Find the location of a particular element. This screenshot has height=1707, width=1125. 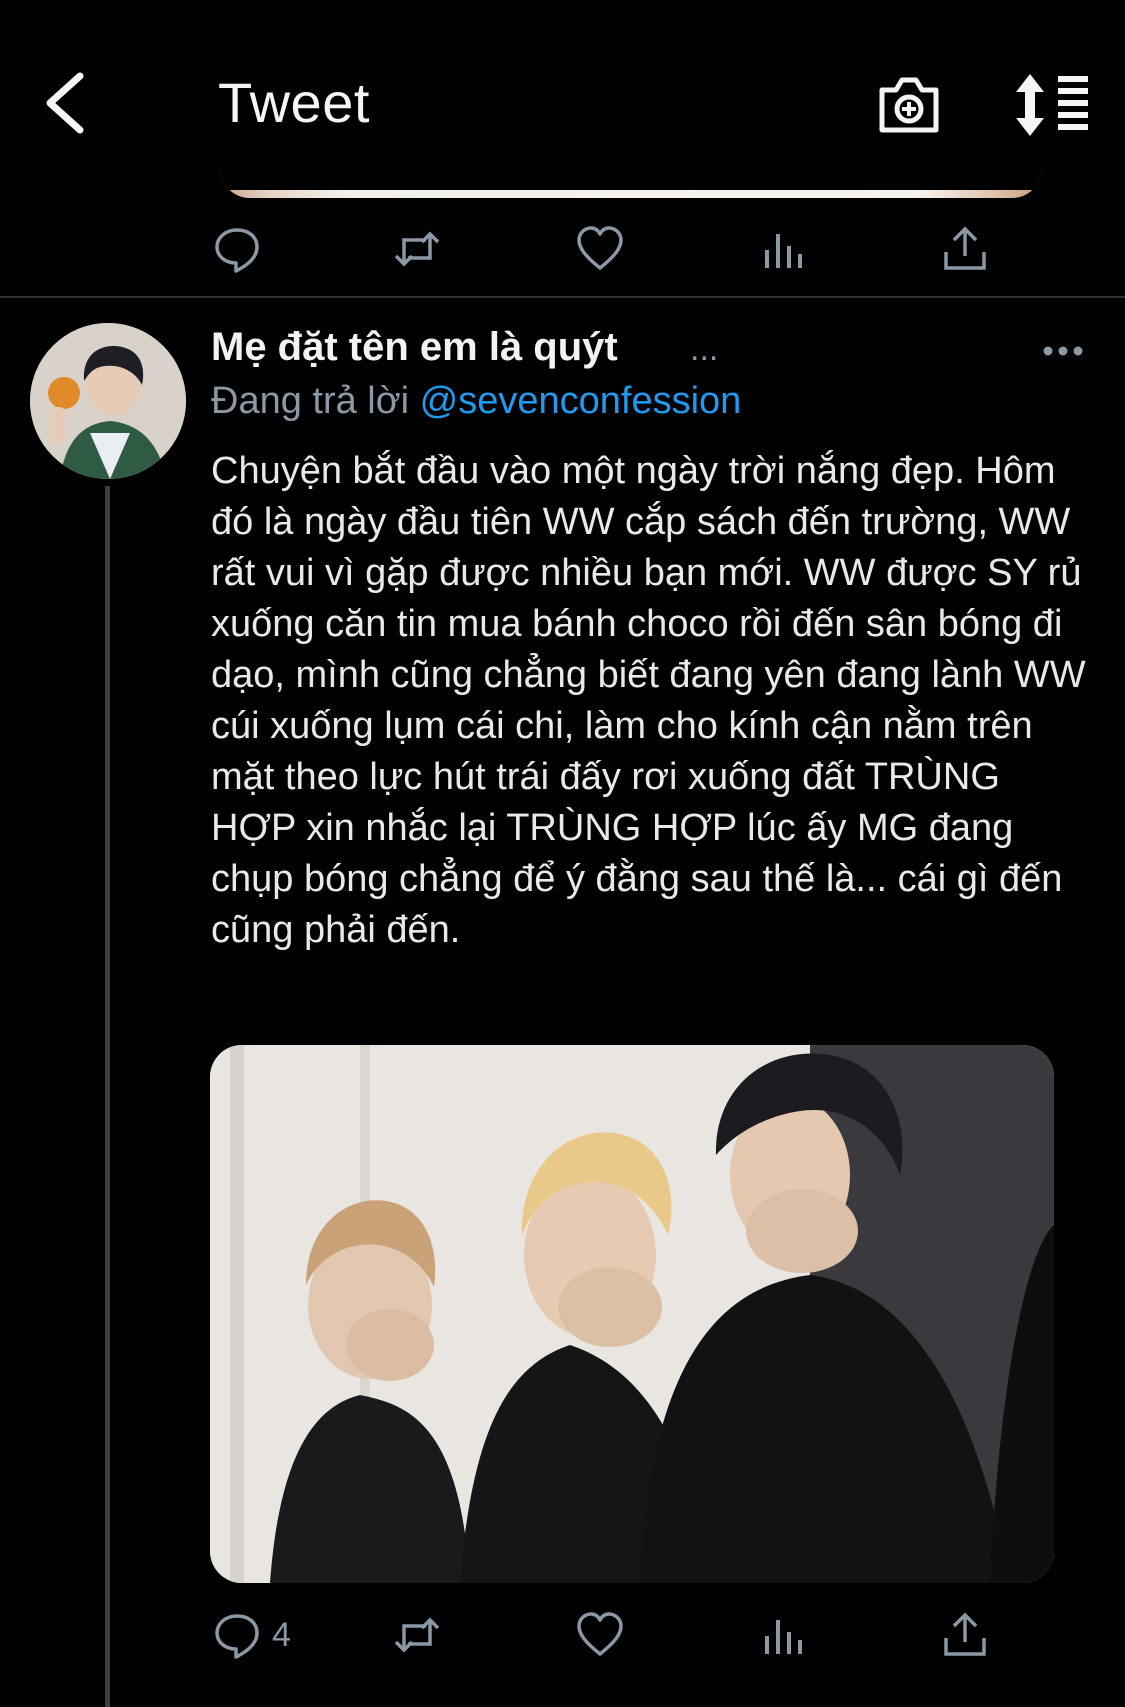

page-title: Tweet is located at coordinates (294, 102).